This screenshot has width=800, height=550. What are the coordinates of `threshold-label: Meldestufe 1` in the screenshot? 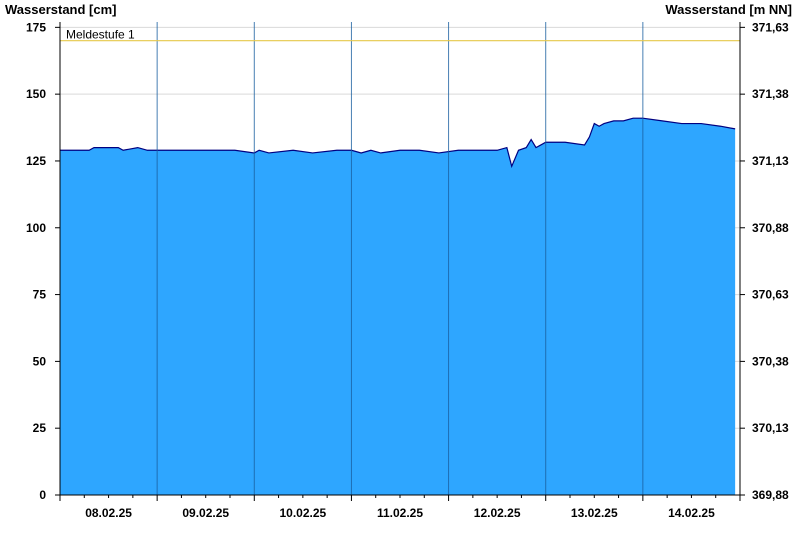 It's located at (100, 35).